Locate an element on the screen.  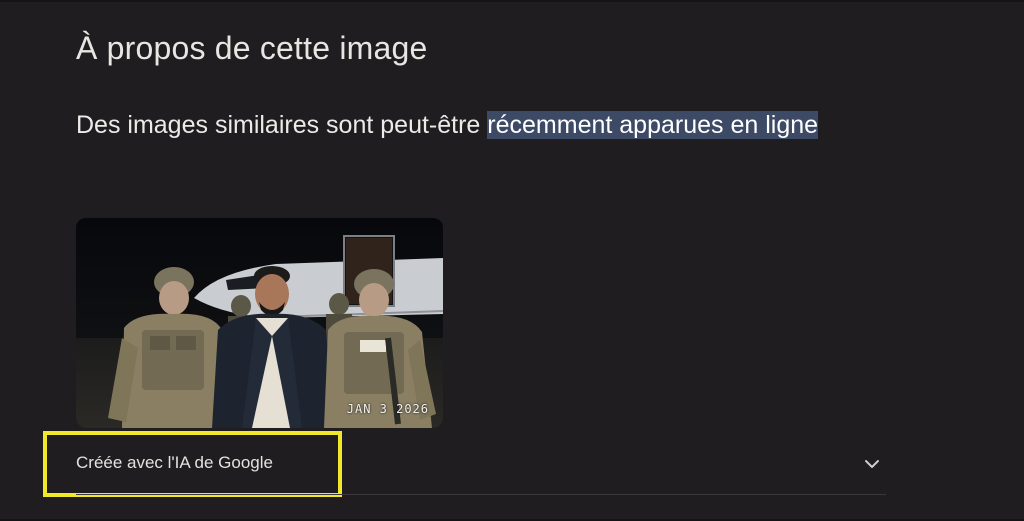
preview-image-art is located at coordinates (259, 323).